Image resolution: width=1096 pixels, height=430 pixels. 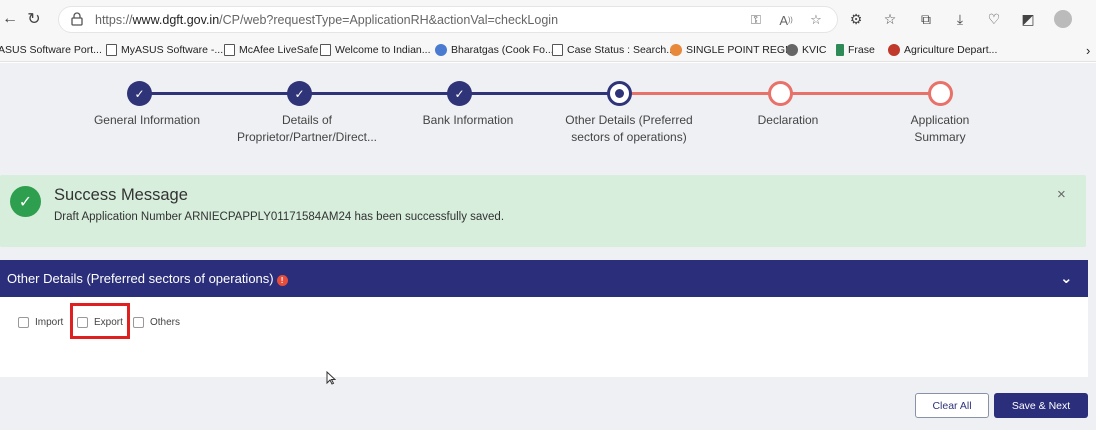 What do you see at coordinates (23, 322) in the screenshot?
I see `import-checkbox` at bounding box center [23, 322].